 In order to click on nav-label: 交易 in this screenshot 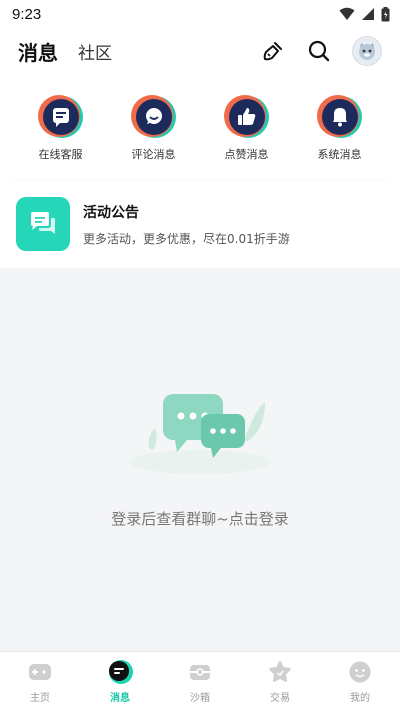, I will do `click(280, 698)`.